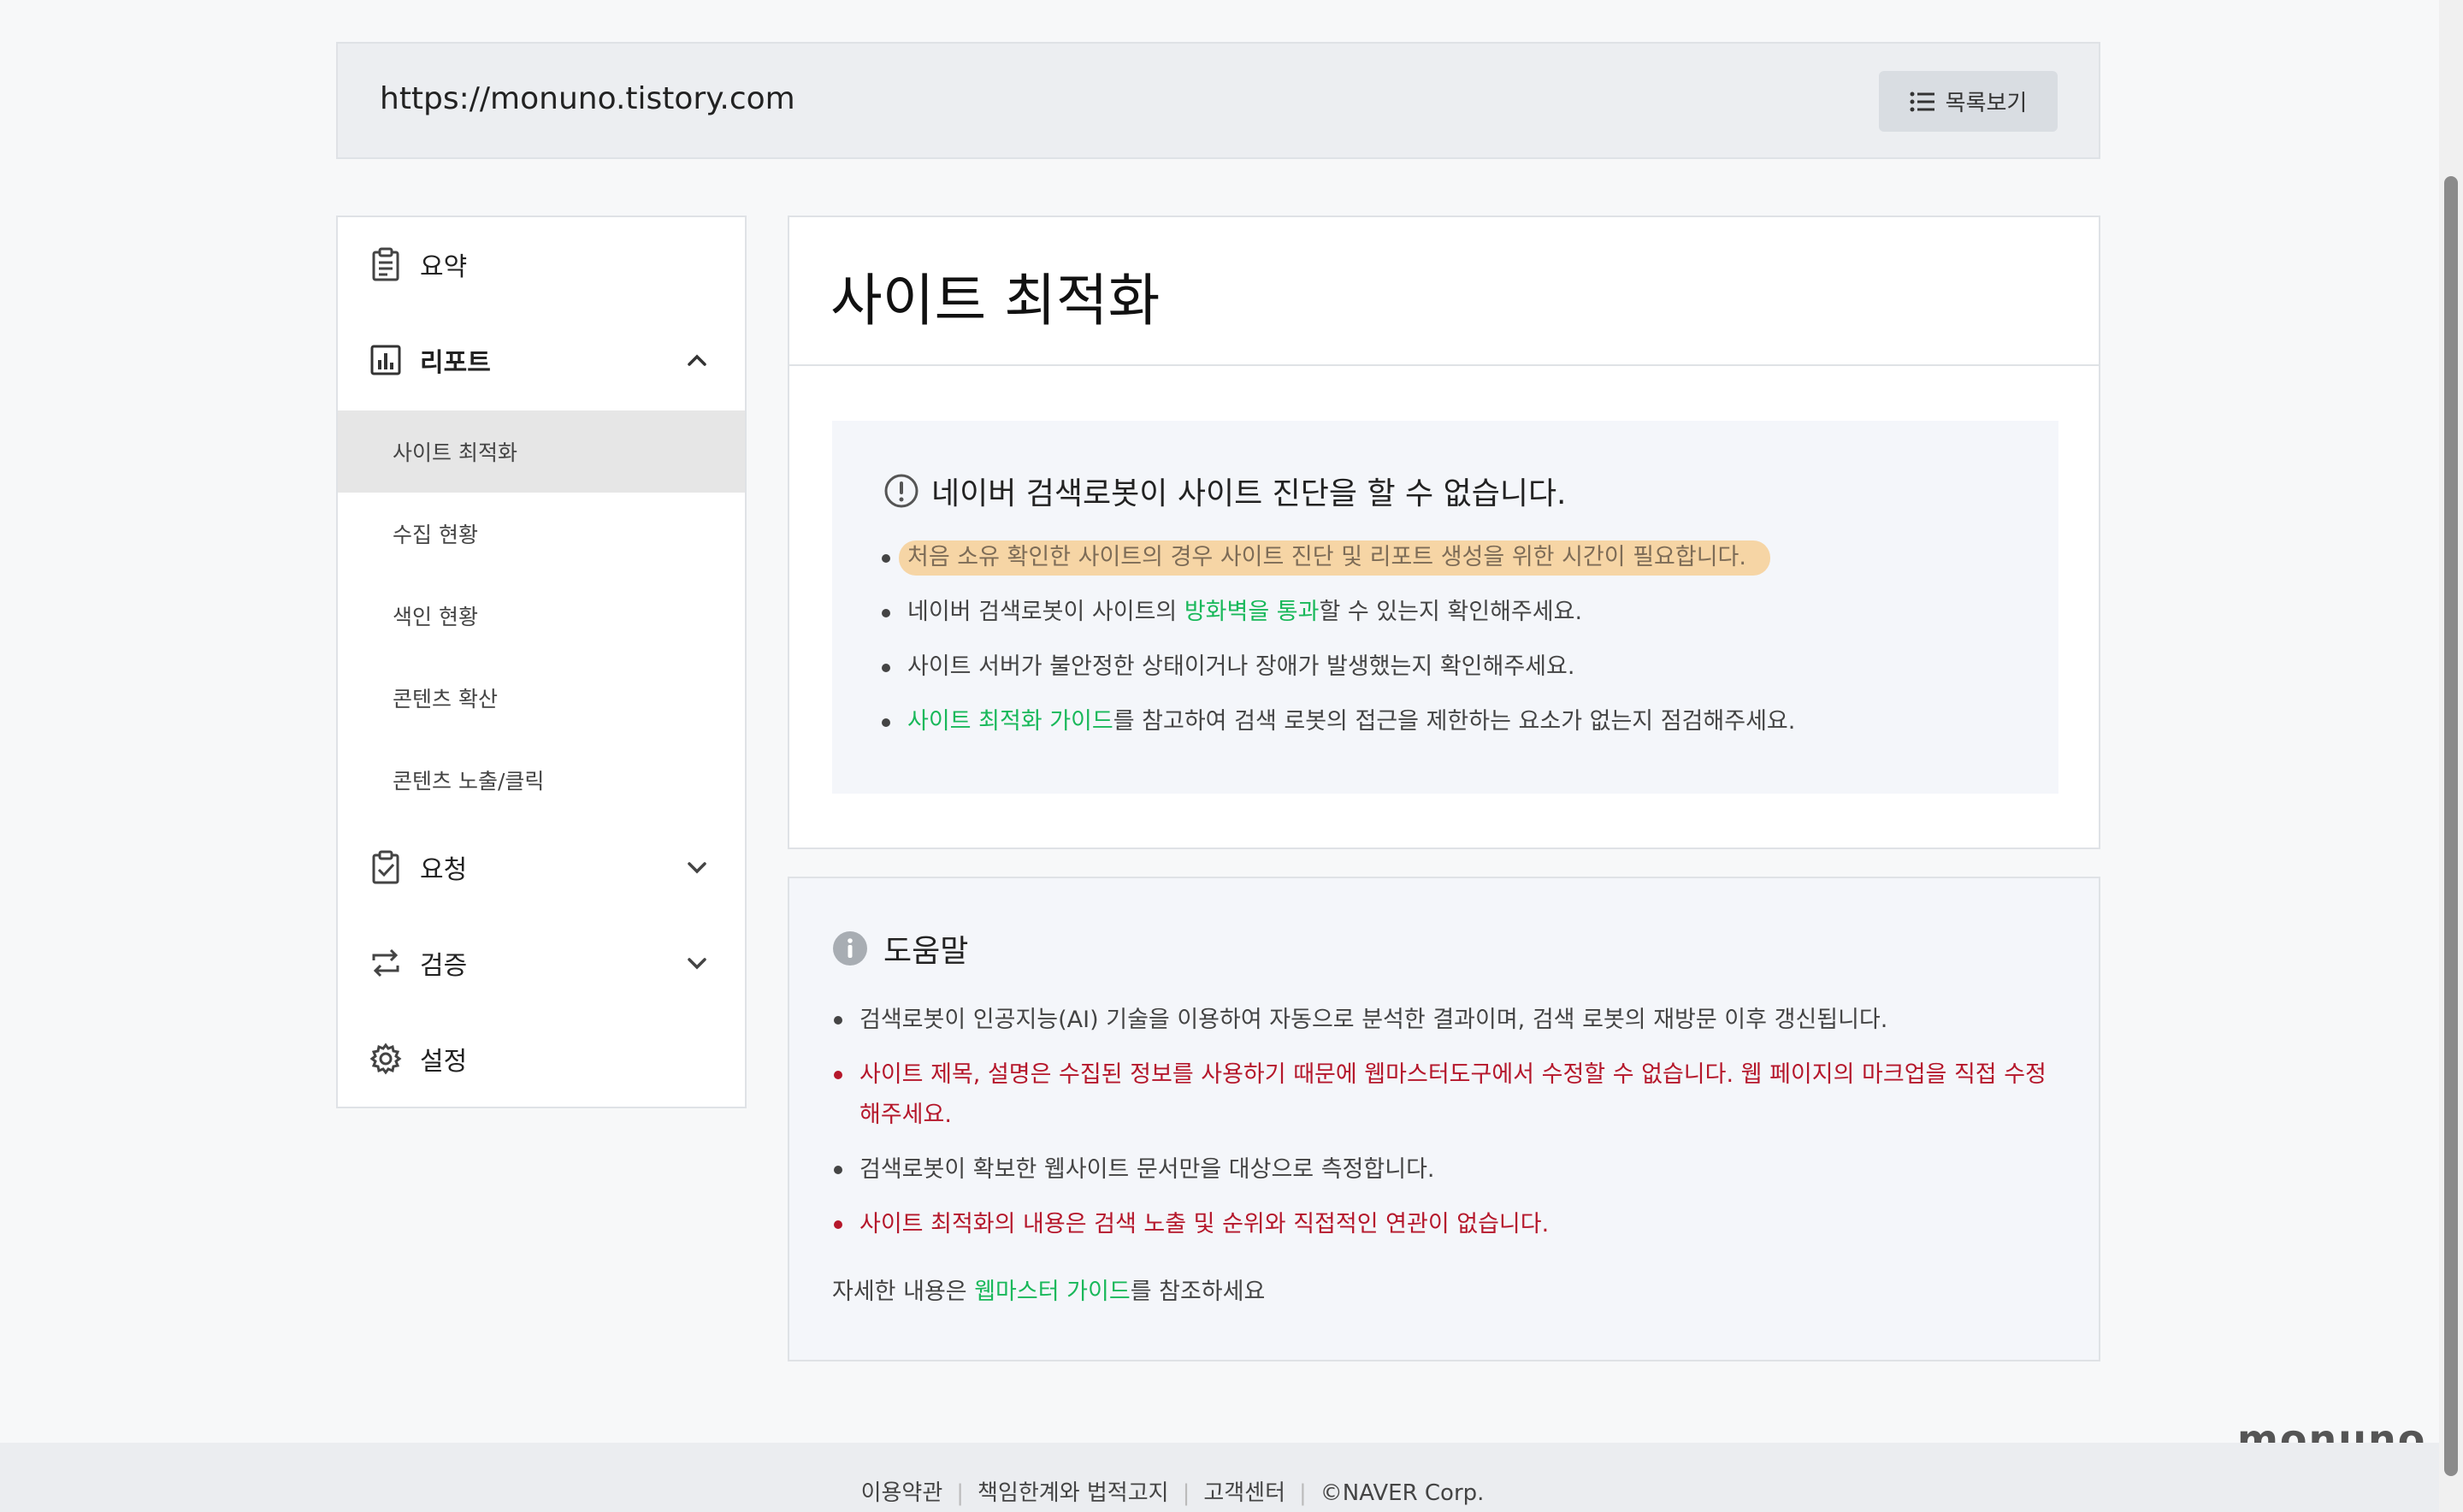  I want to click on sidebar-item-content-exposure: 콘텐츠 노출/클릭, so click(541, 780).